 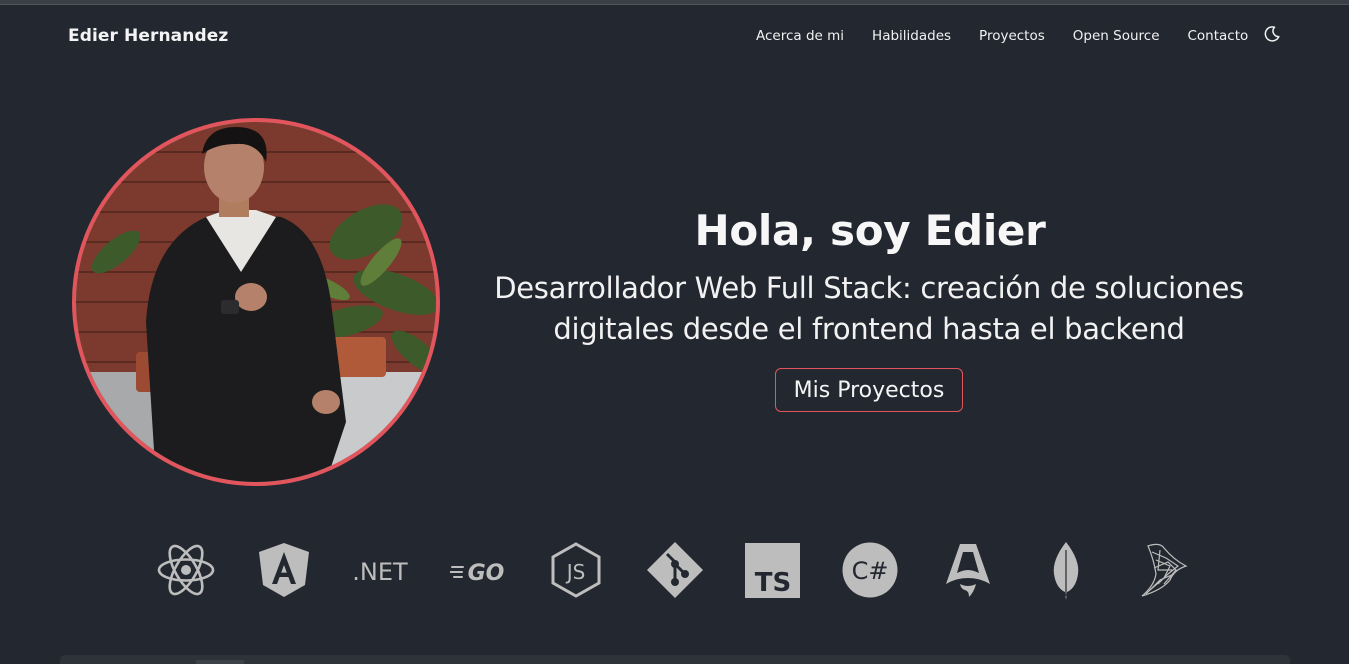 What do you see at coordinates (800, 36) in the screenshot?
I see `nav-link-about: Acerca de mi` at bounding box center [800, 36].